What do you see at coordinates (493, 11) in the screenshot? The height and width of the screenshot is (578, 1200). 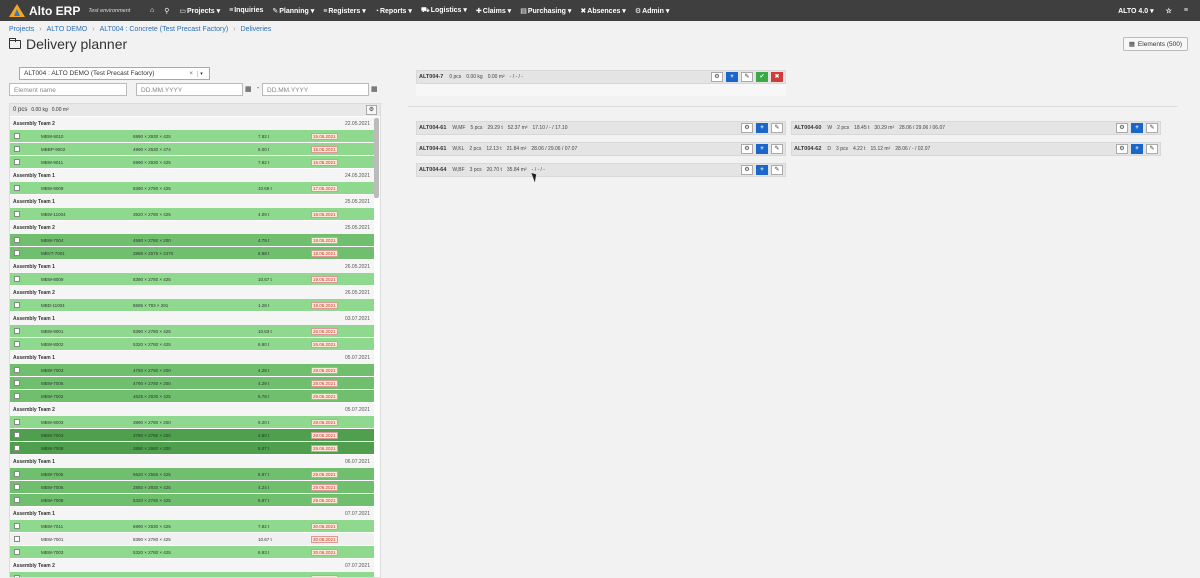 I see `nav-item-8: ✚Claims ▾` at bounding box center [493, 11].